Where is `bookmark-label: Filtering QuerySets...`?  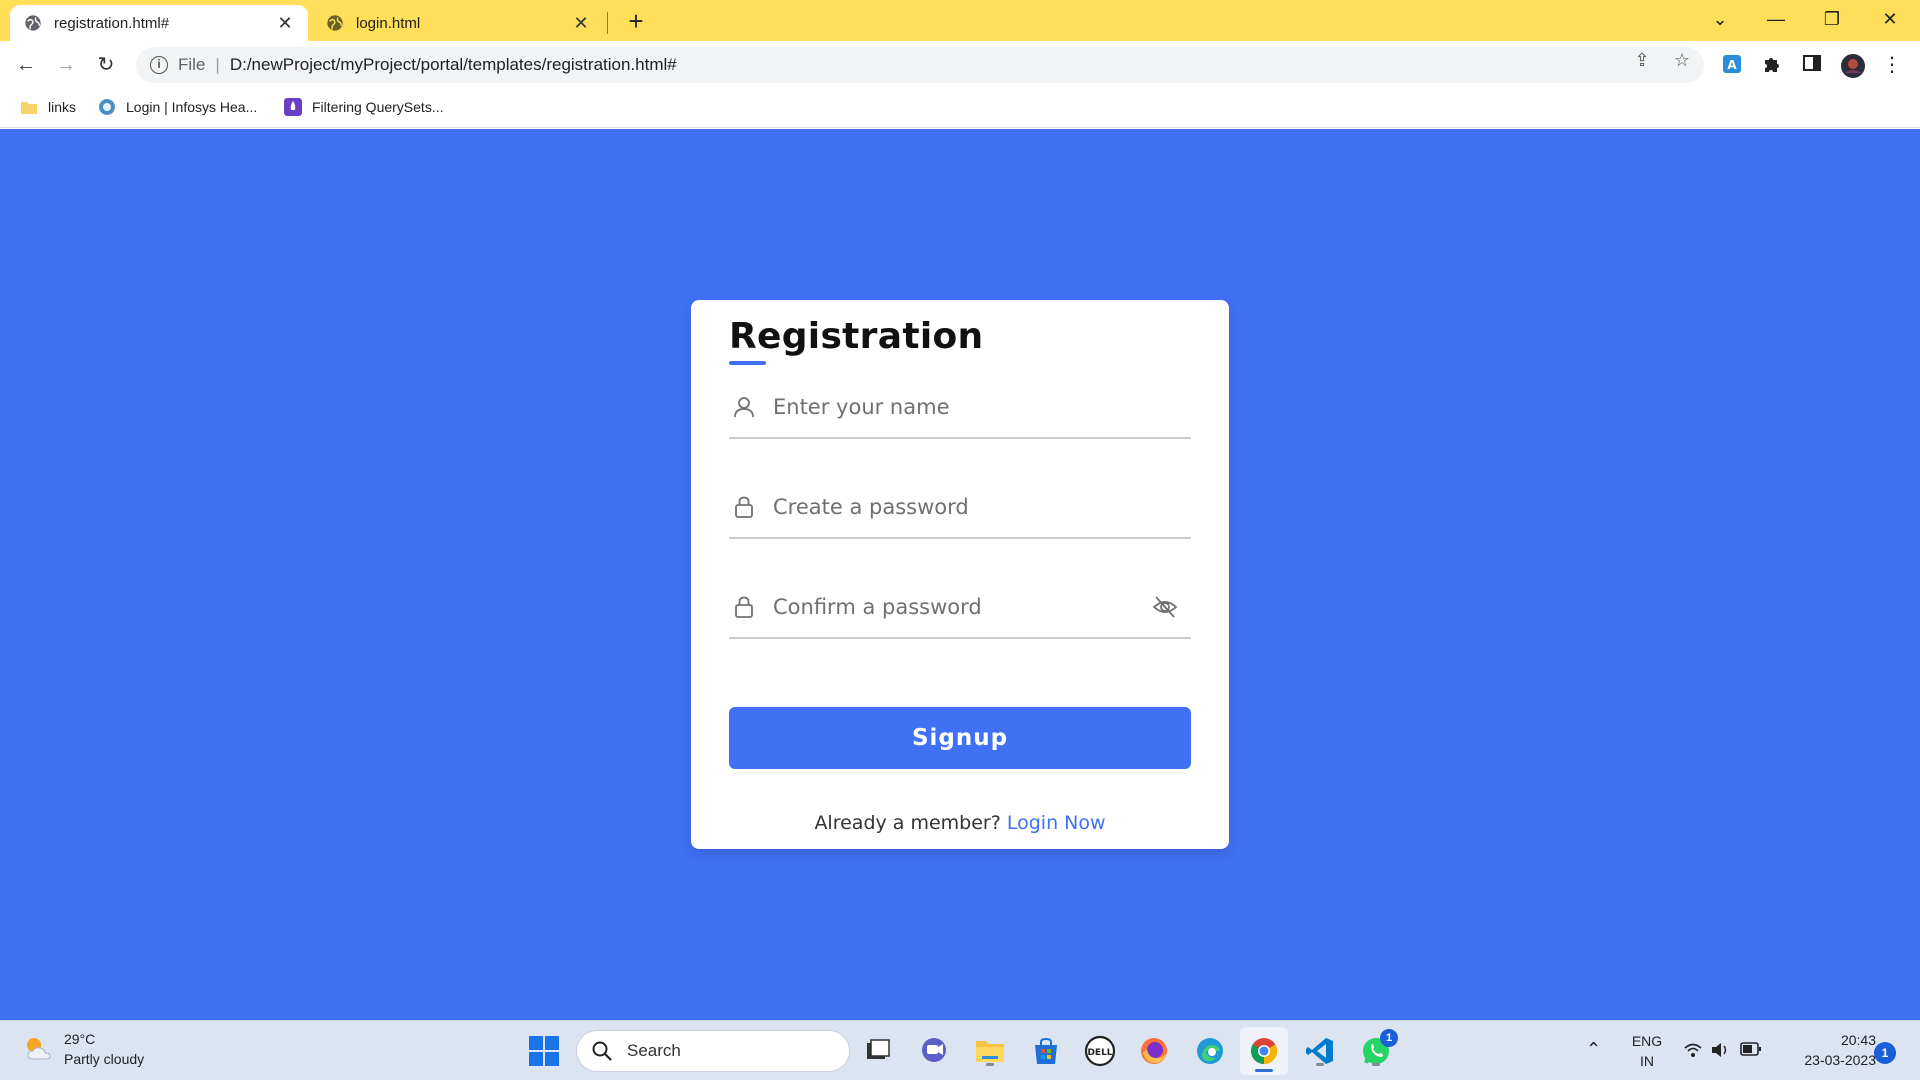
bookmark-label: Filtering QuerySets... is located at coordinates (378, 107).